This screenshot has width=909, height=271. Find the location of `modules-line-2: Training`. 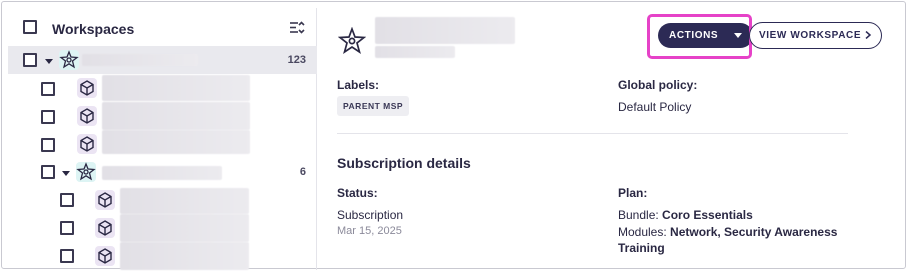

modules-line-2: Training is located at coordinates (641, 248).